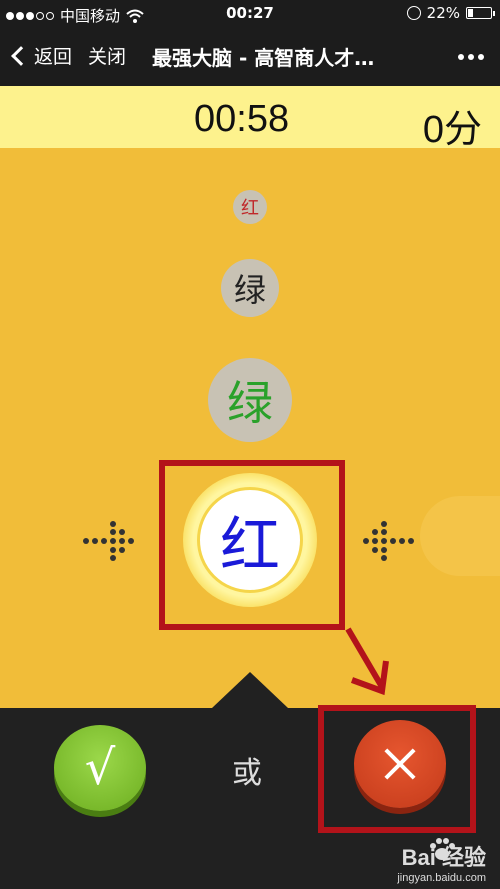  Describe the element at coordinates (21, 55) in the screenshot. I see `chevron-left-icon` at that location.